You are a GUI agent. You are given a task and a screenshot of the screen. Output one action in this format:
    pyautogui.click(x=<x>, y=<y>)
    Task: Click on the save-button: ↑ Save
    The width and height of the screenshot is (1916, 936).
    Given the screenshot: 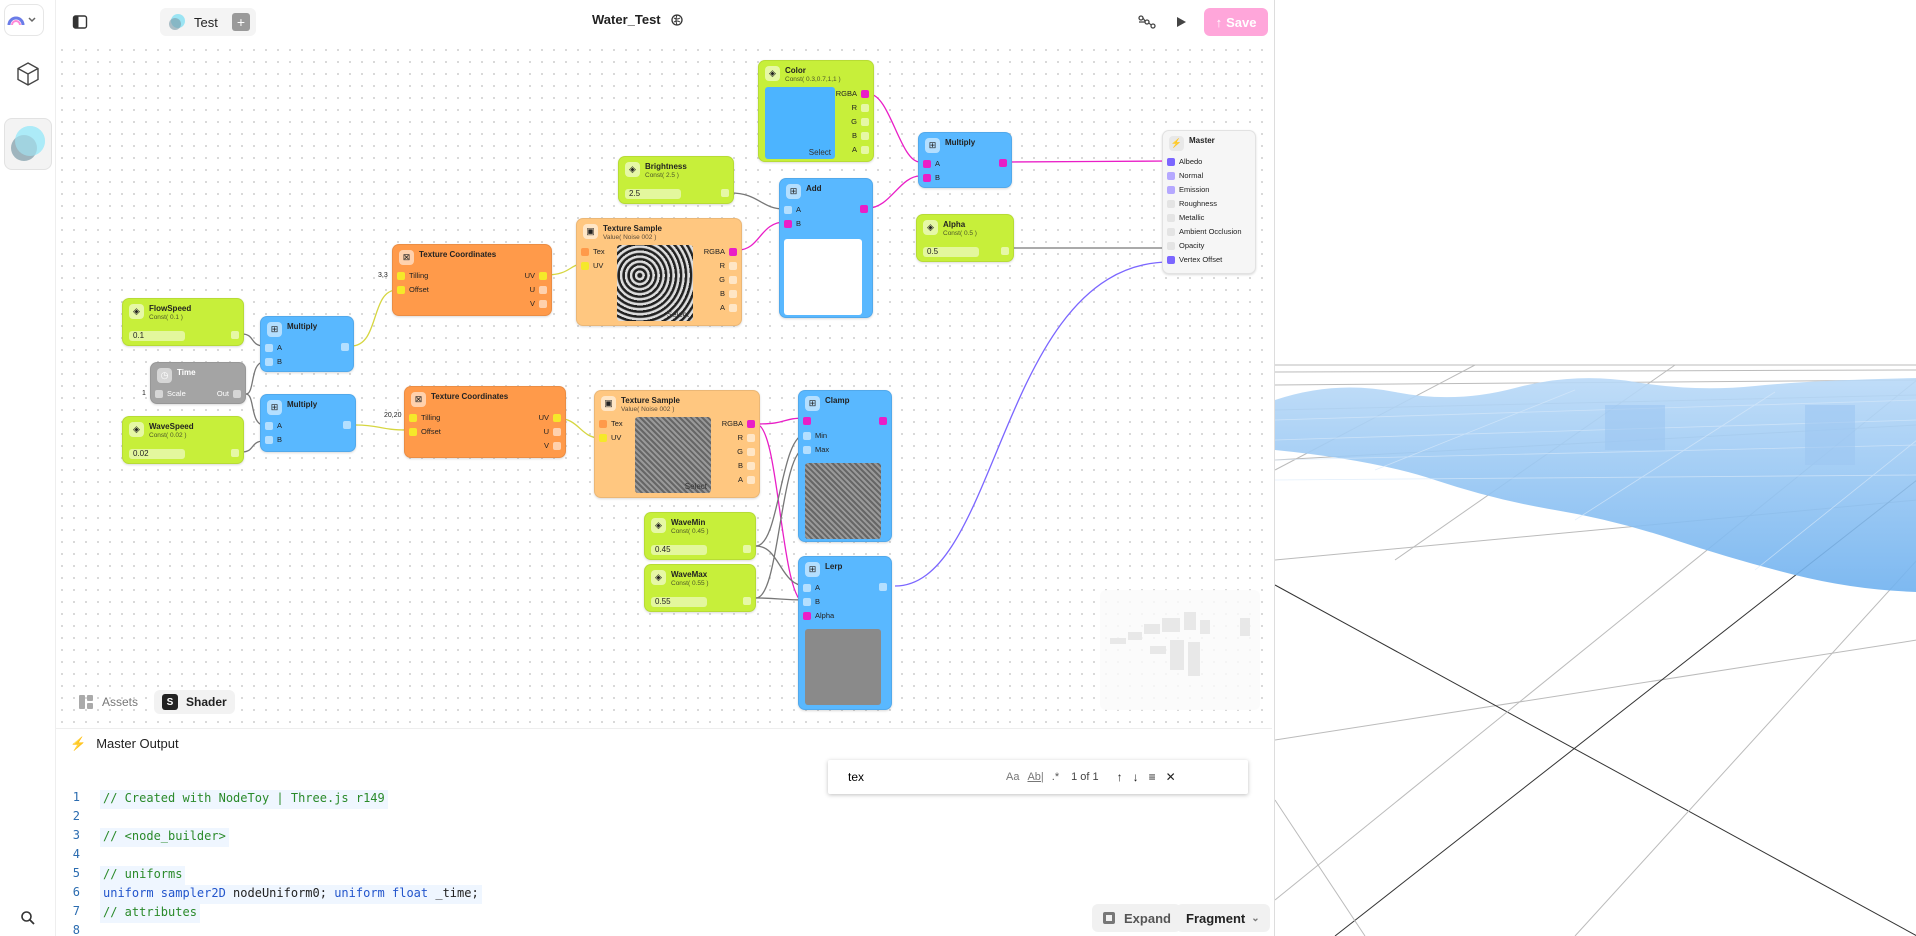 What is the action you would take?
    pyautogui.click(x=1236, y=22)
    